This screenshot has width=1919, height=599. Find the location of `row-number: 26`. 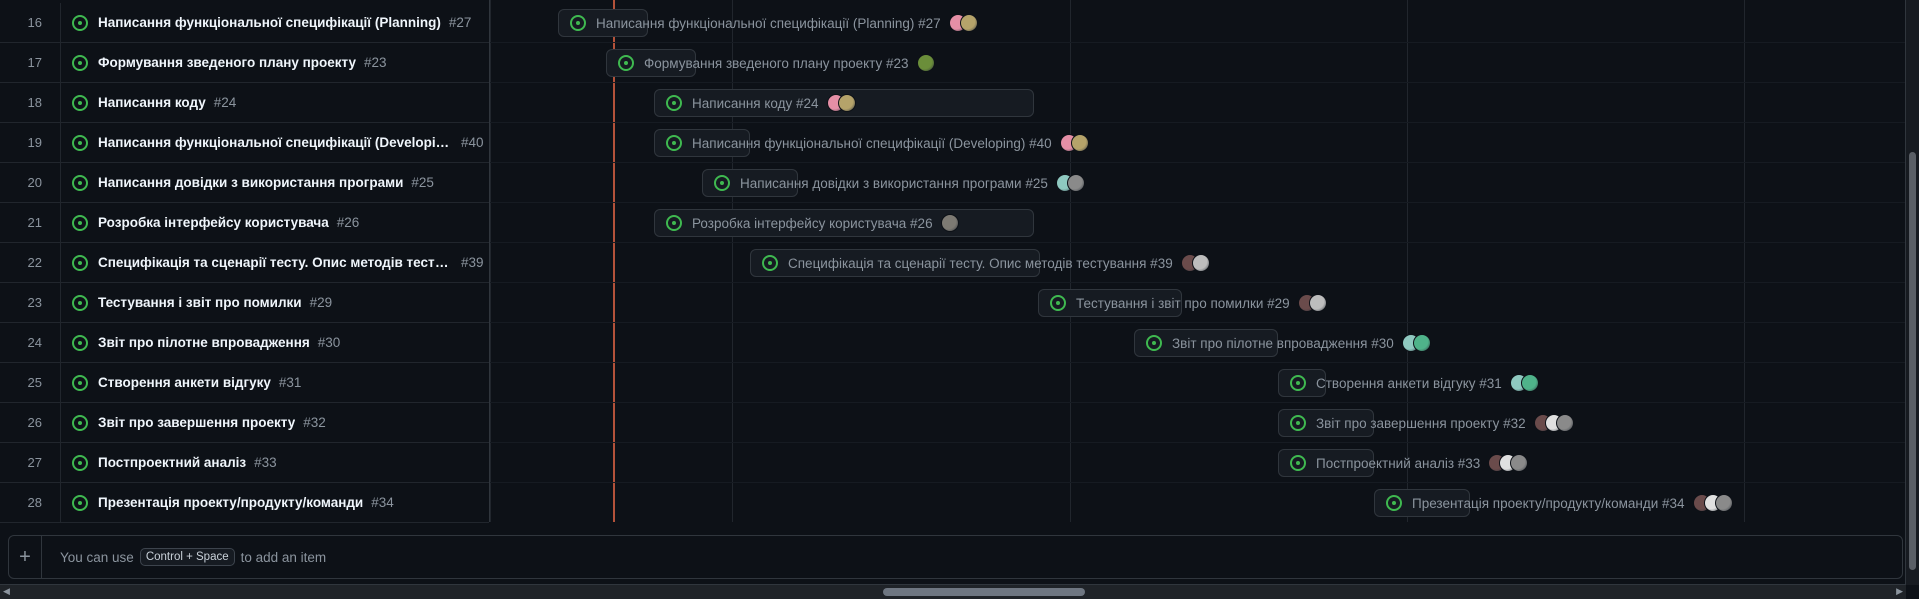

row-number: 26 is located at coordinates (34, 422).